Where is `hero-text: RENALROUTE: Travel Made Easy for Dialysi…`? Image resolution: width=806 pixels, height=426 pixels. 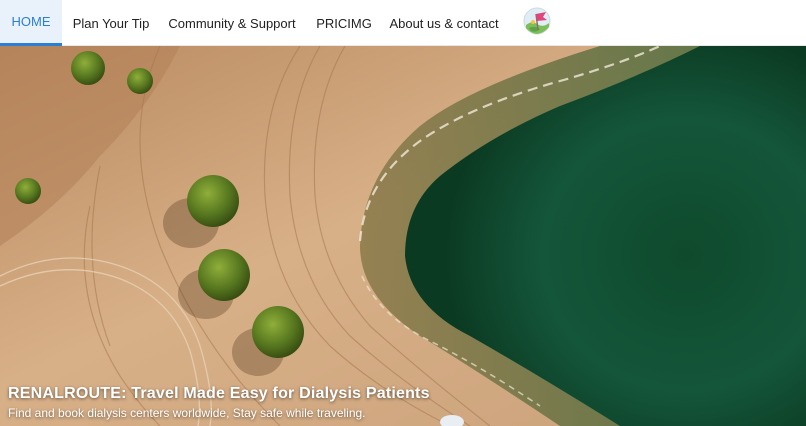
hero-text: RENALROUTE: Travel Made Easy for Dialysi… is located at coordinates (219, 402).